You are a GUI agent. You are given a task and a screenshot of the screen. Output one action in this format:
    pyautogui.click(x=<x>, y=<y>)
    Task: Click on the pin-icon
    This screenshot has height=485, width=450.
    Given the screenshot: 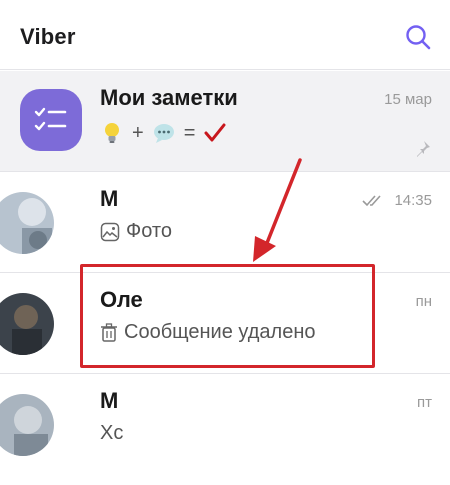 What is the action you would take?
    pyautogui.click(x=423, y=149)
    